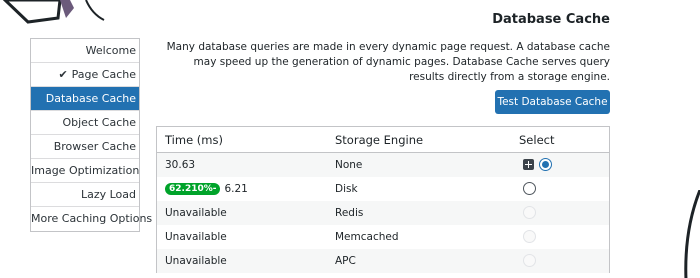  I want to click on table-header-row: Time (ms) Storage Engine Select, so click(383, 140).